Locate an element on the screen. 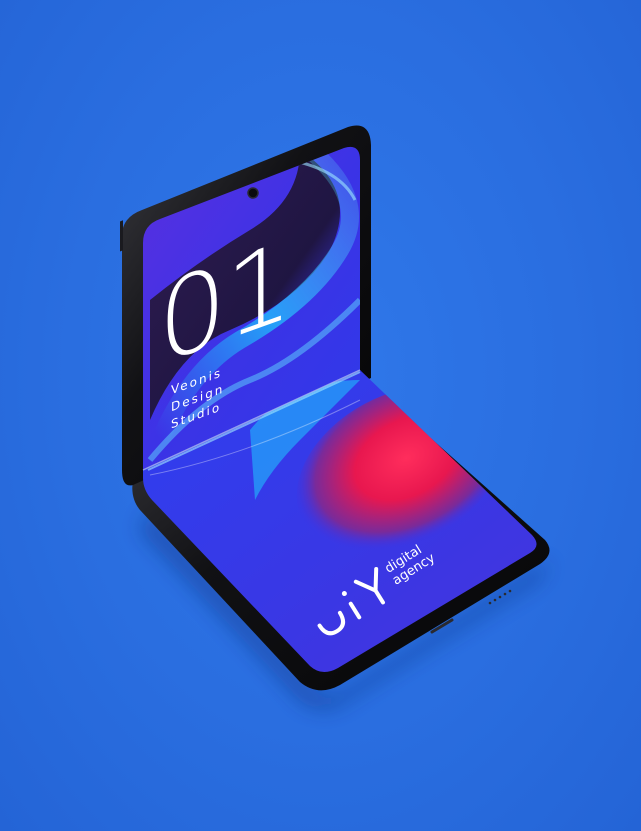  side-button is located at coordinates (121, 236).